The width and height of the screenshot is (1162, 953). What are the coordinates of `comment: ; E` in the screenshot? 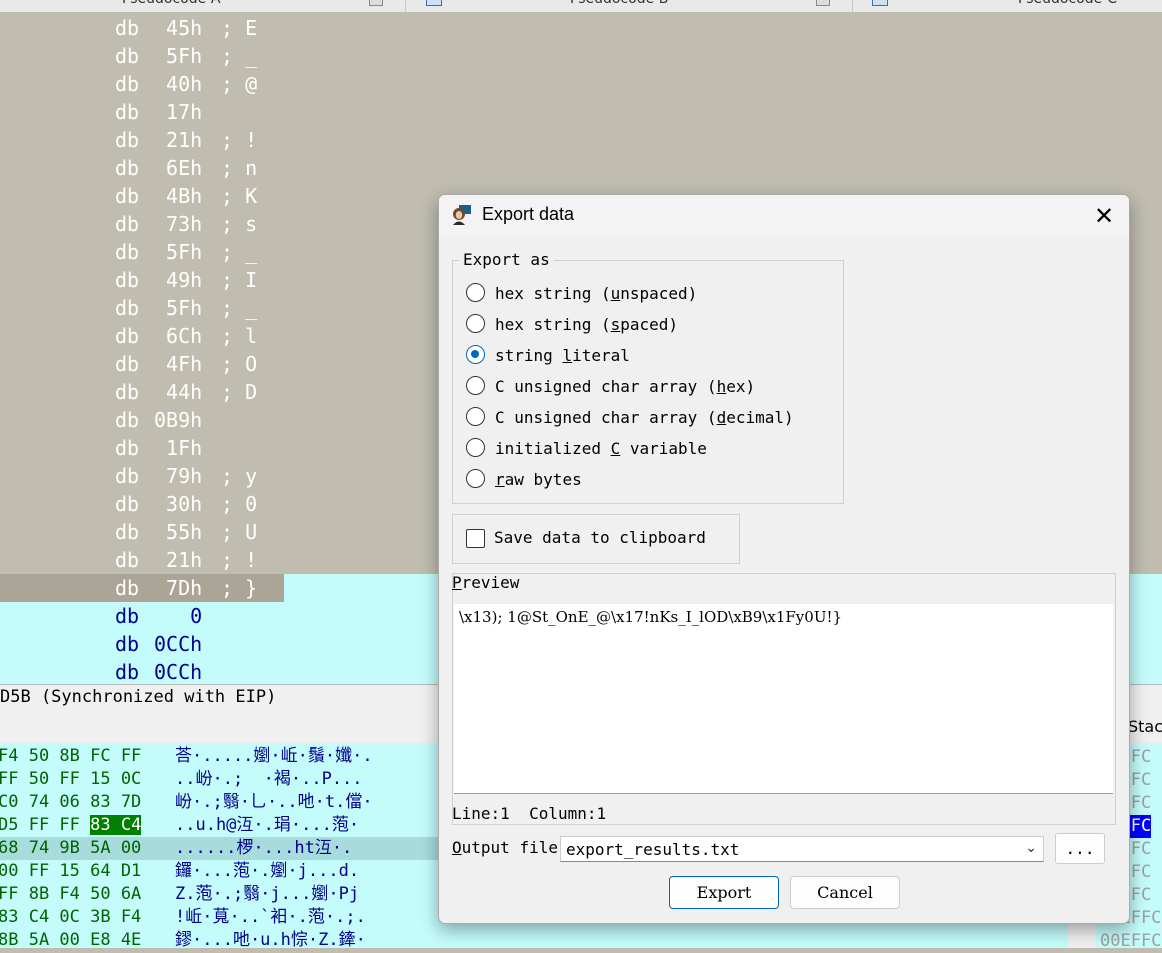 It's located at (239, 28).